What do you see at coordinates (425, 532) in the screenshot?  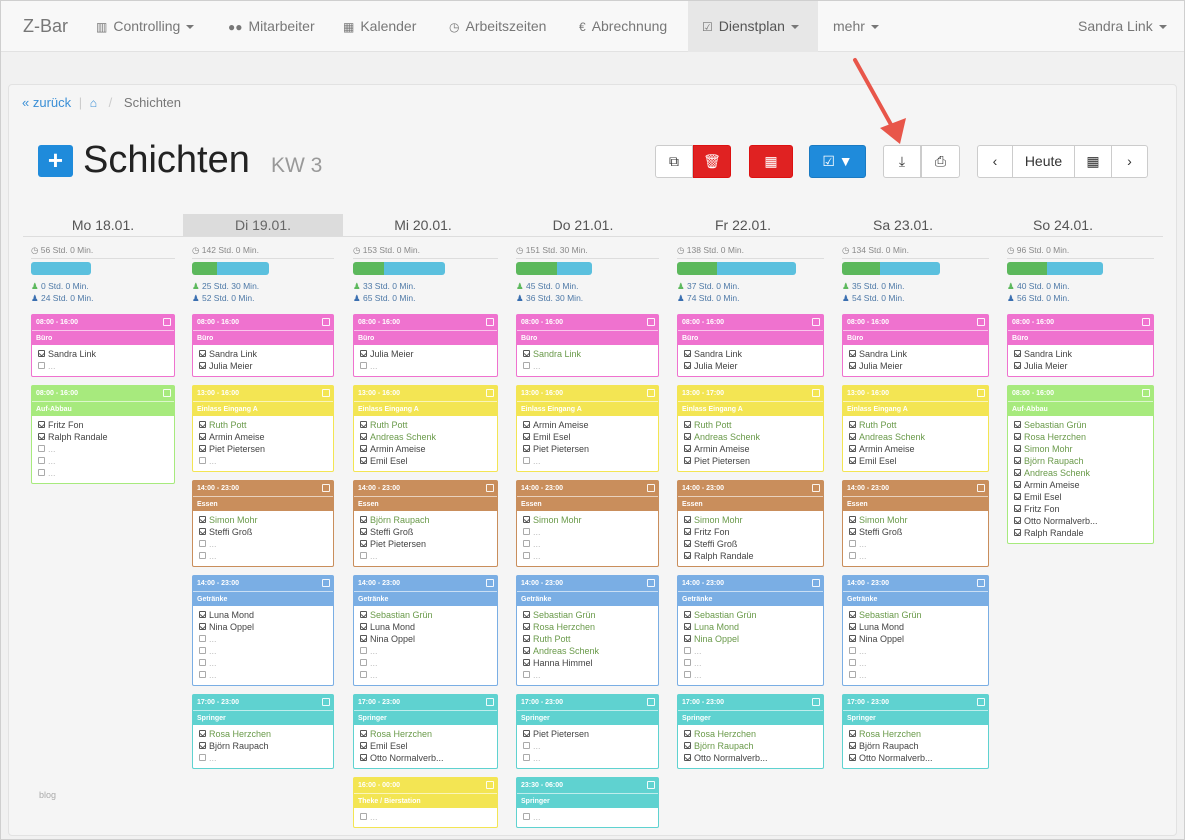 I see `staff-row: Steffi Groß` at bounding box center [425, 532].